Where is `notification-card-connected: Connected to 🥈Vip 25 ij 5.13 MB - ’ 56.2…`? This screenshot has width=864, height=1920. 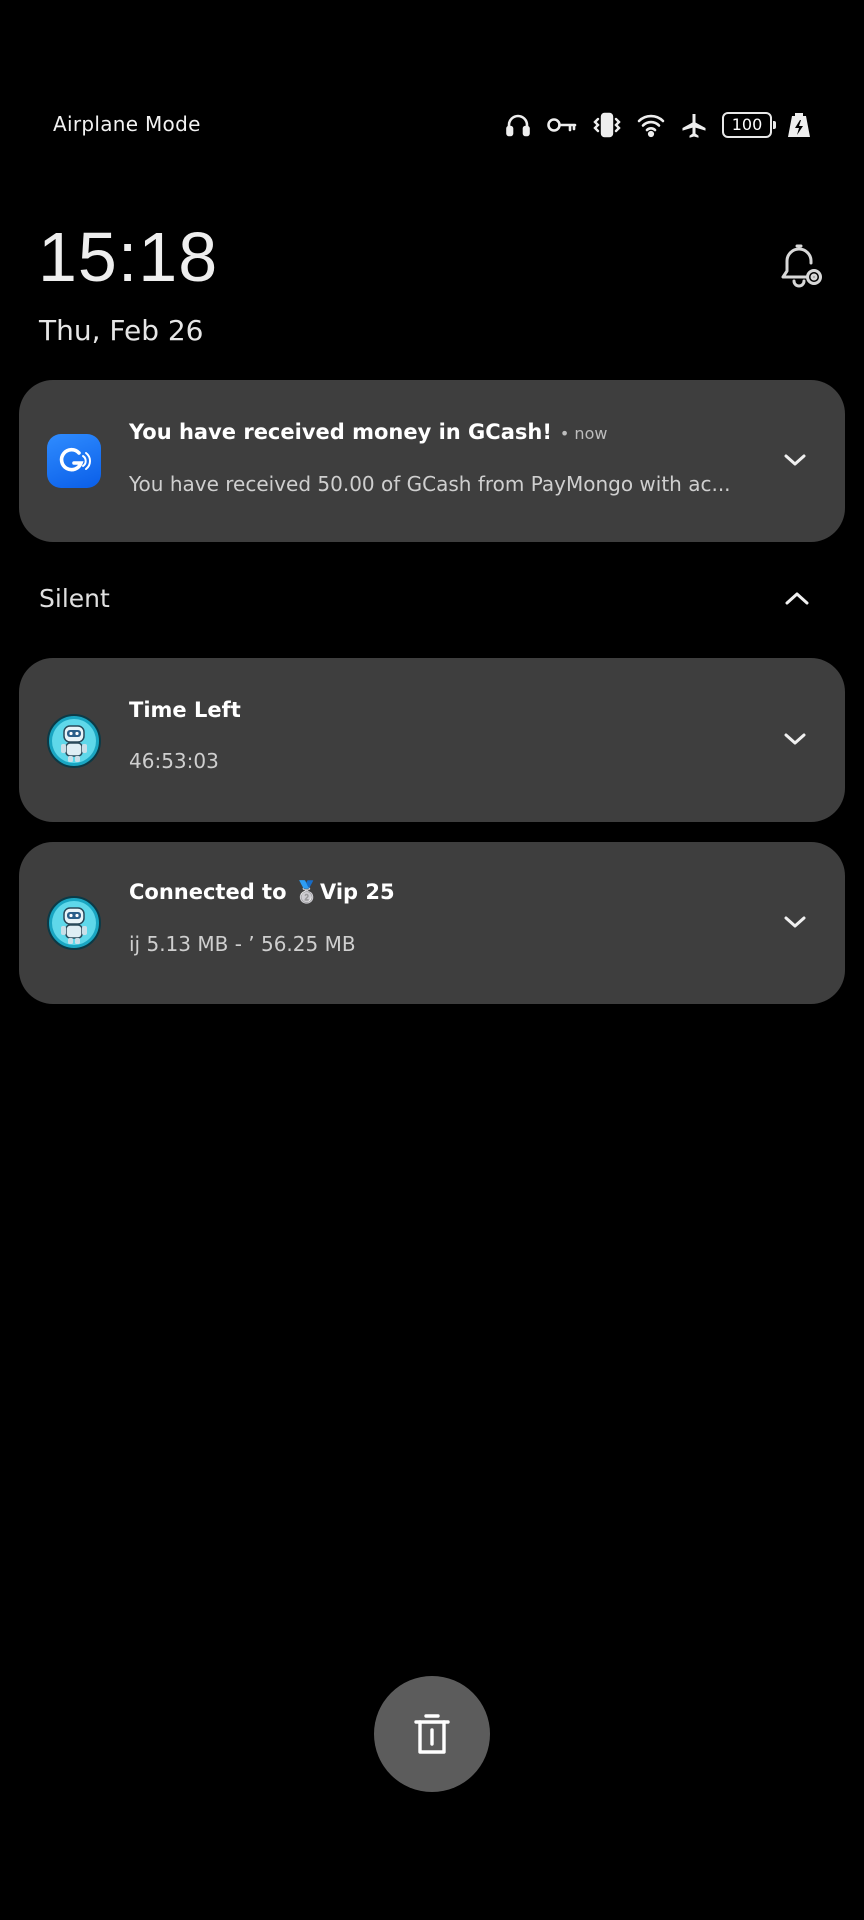
notification-card-connected: Connected to 🥈Vip 25 ij 5.13 MB - ’ 56.2… is located at coordinates (432, 923).